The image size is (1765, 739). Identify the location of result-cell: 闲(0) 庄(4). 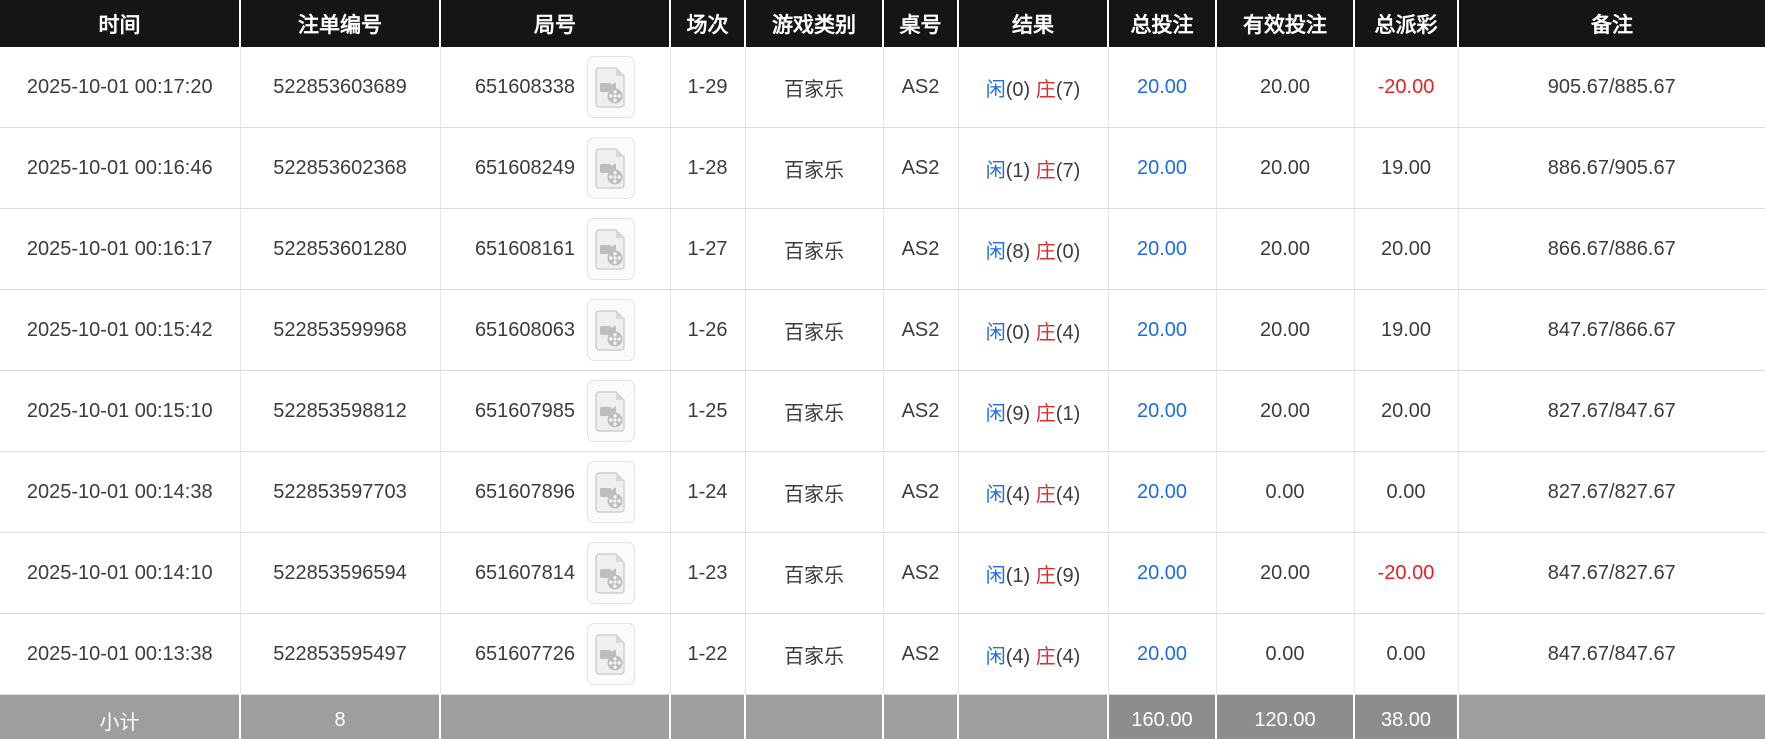
(1032, 330).